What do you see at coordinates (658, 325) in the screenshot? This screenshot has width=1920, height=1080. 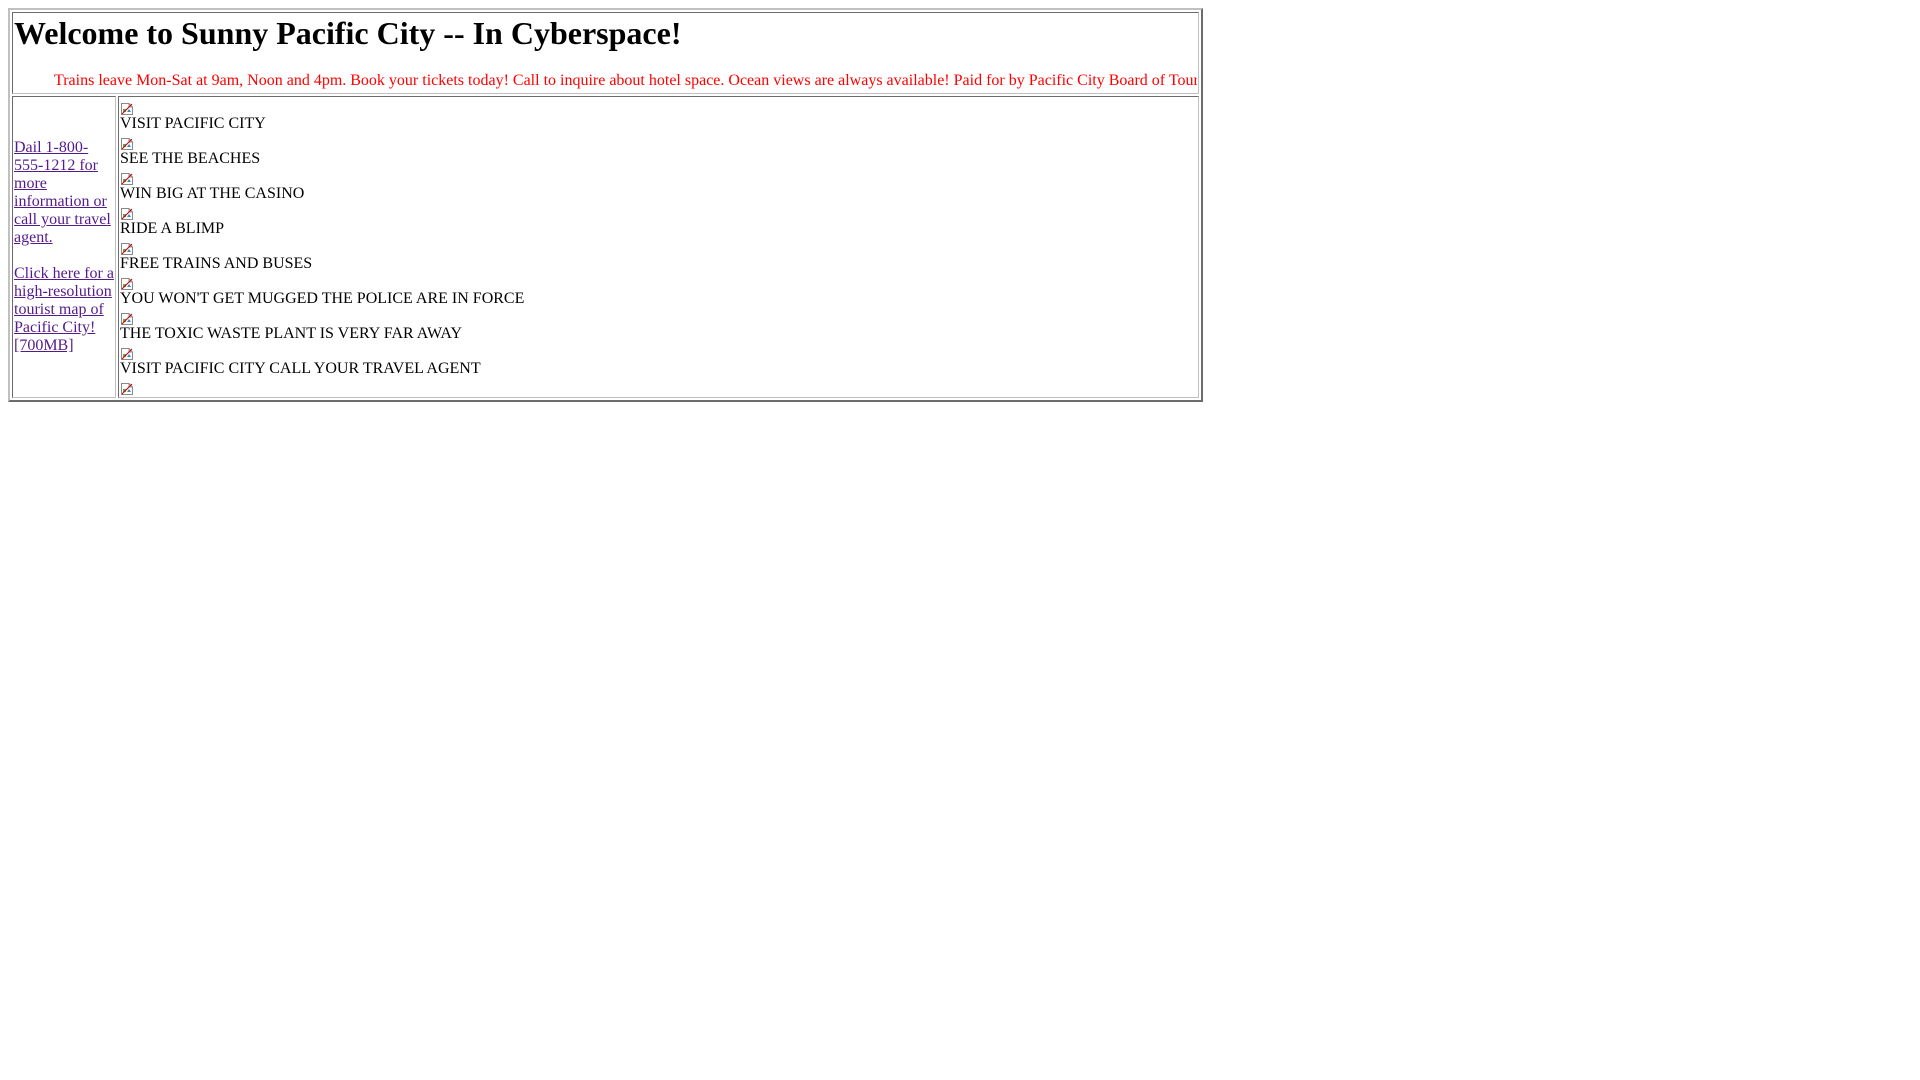 I see `promo-item: THE TOXIC WASTE PLANT IS VERY FAR AWAY` at bounding box center [658, 325].